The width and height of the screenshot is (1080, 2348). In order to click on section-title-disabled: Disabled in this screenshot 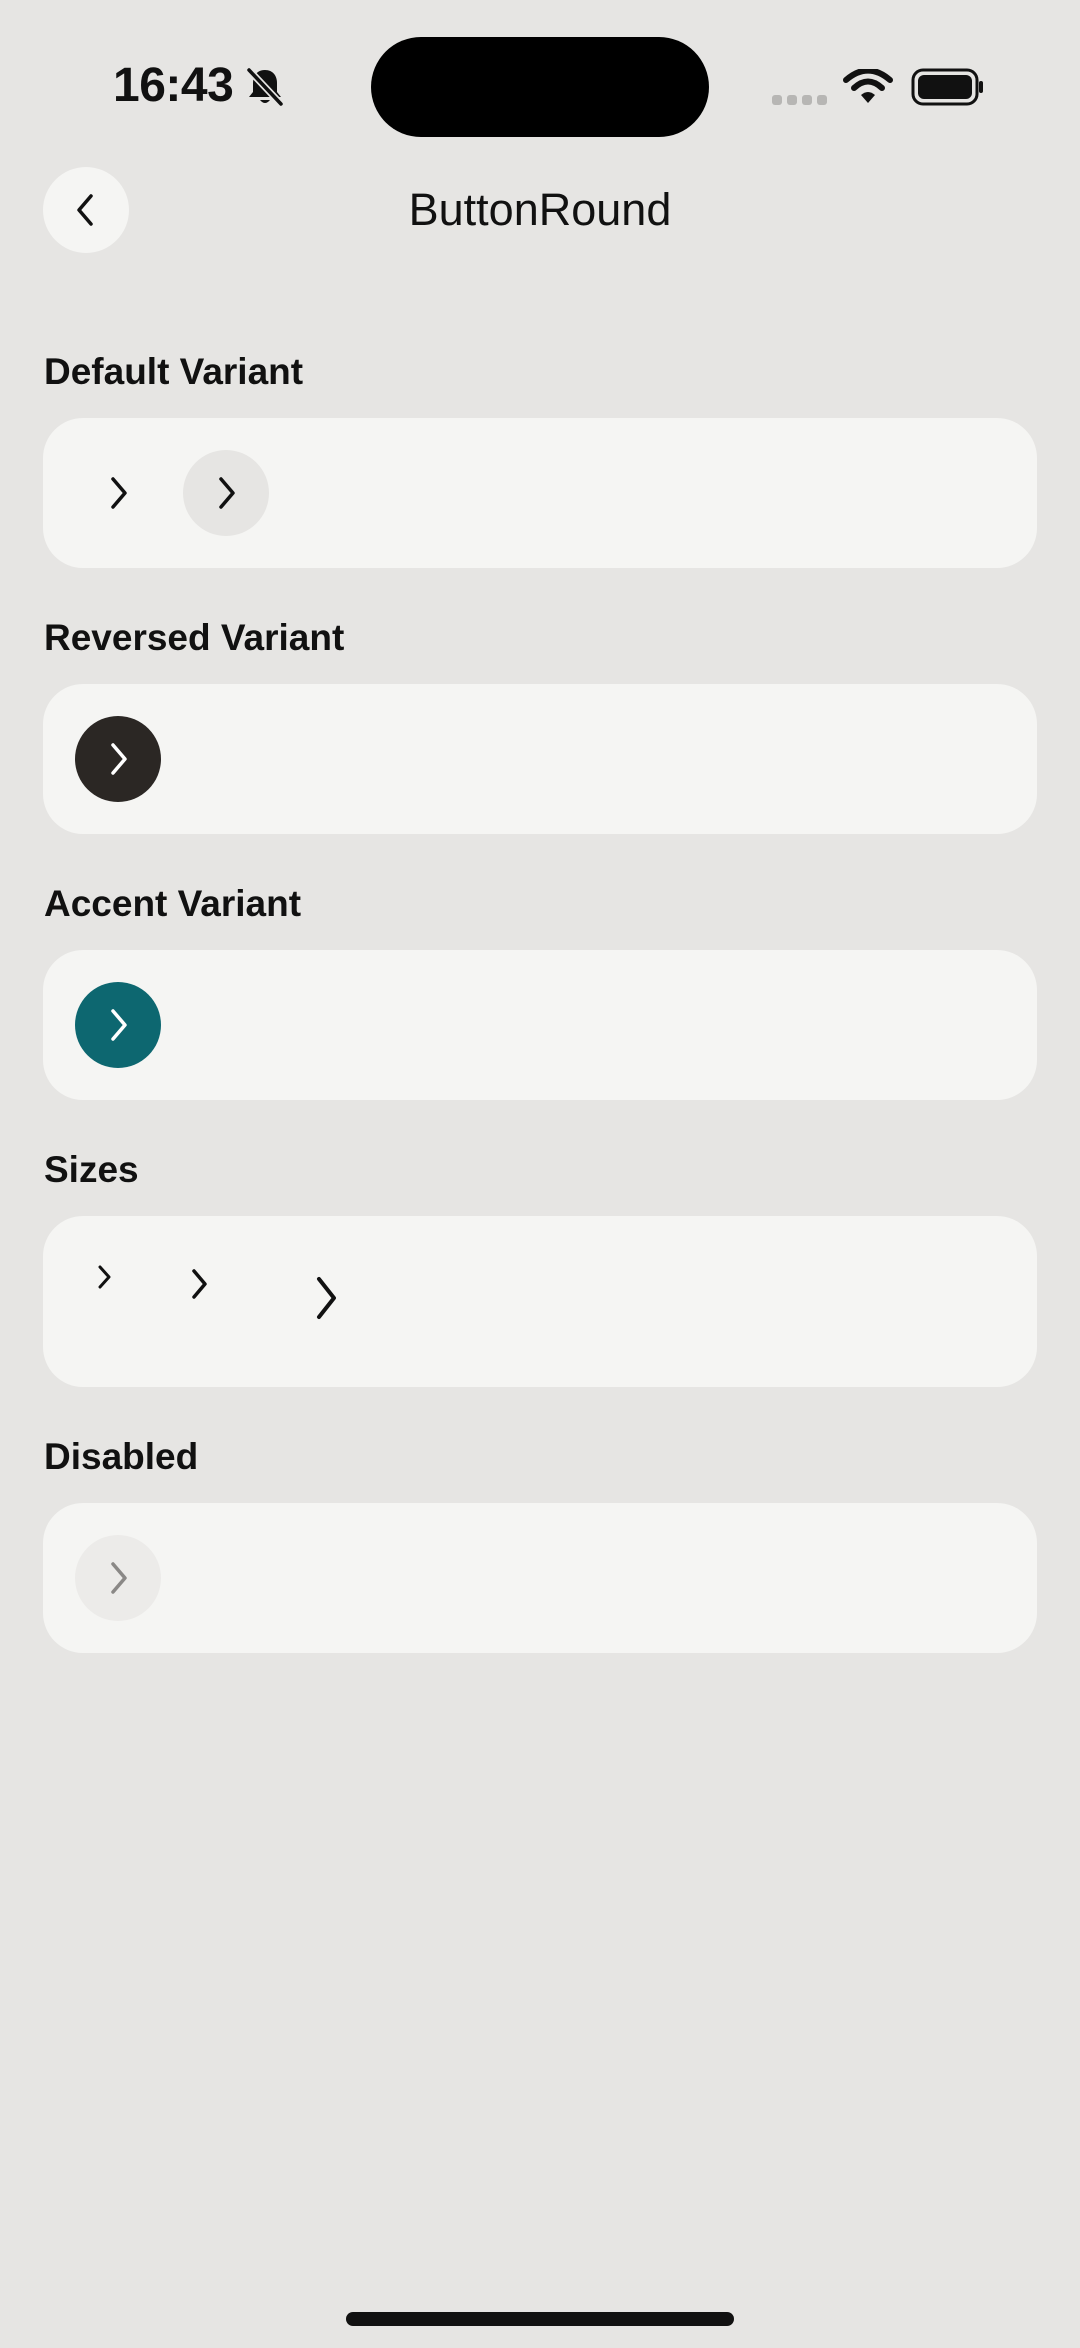, I will do `click(121, 1456)`.